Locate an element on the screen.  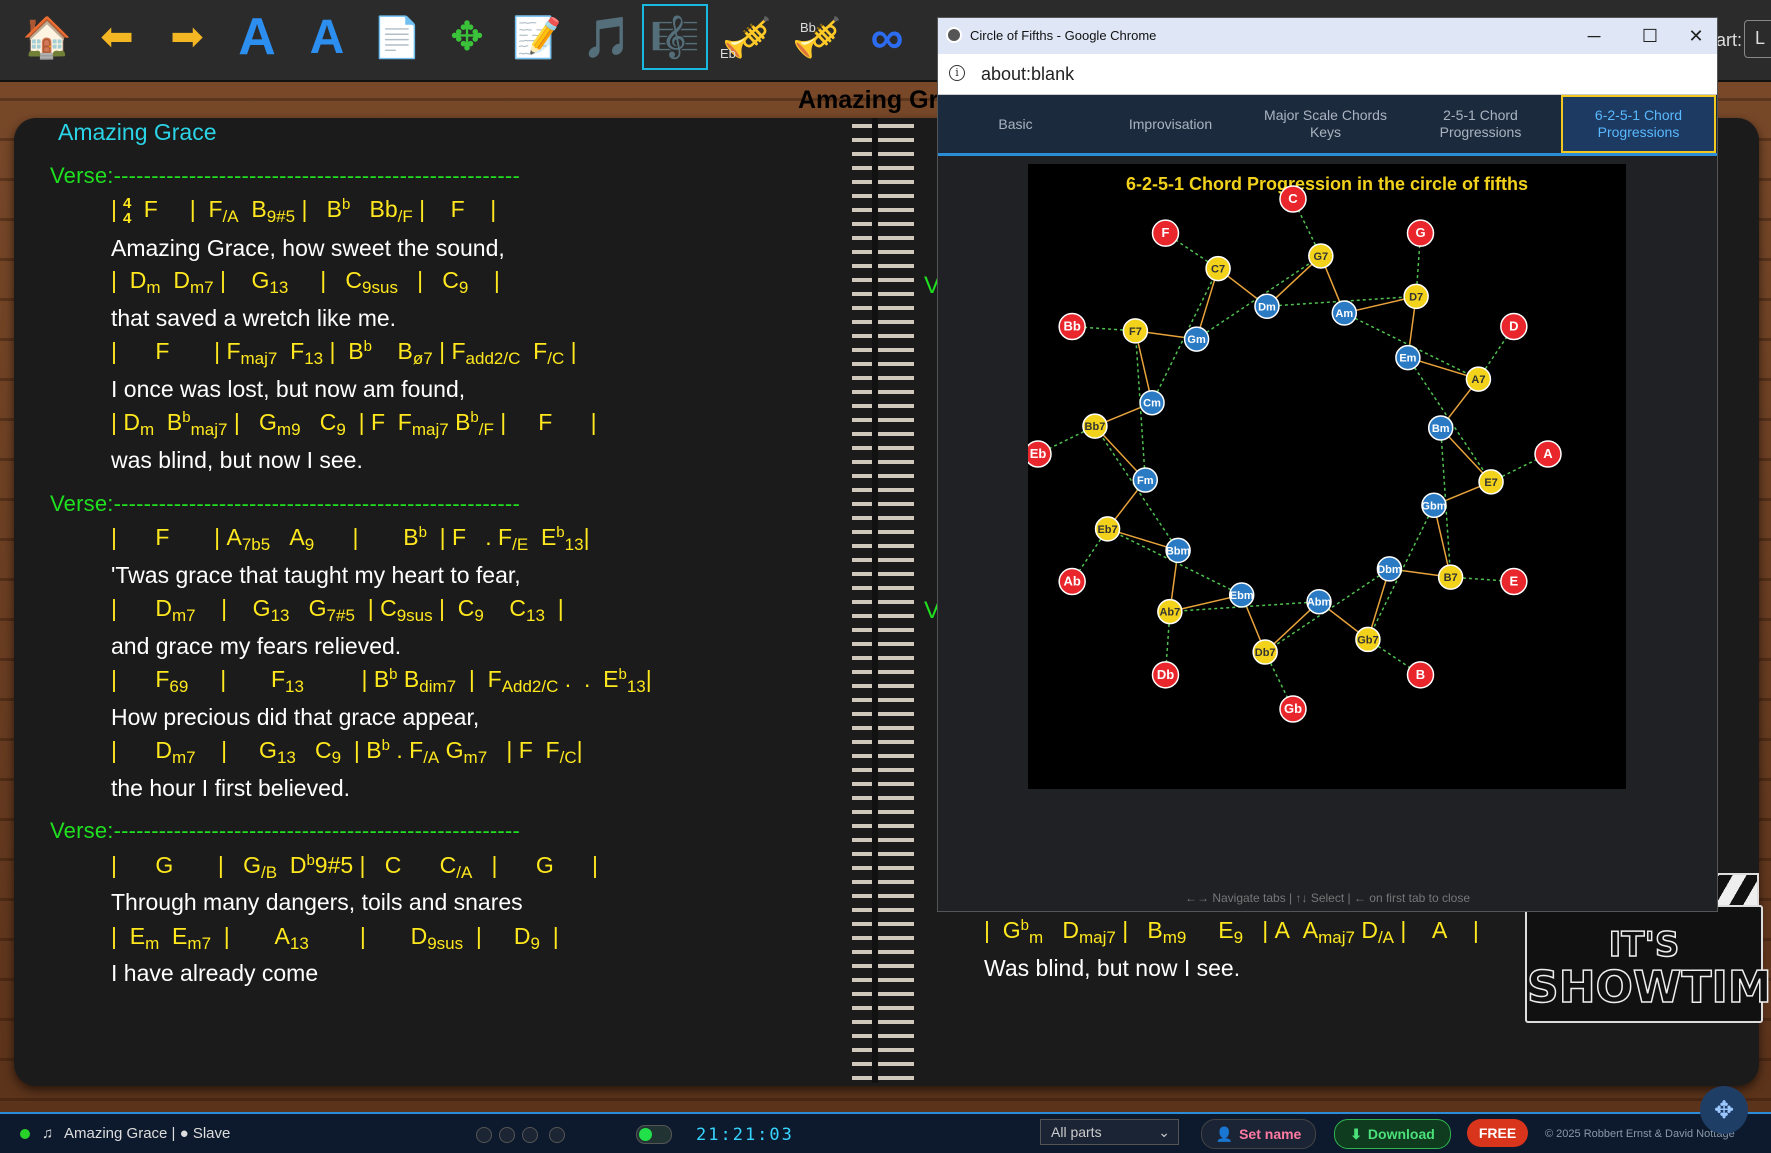
user-icon: 👤 is located at coordinates (1224, 1133).